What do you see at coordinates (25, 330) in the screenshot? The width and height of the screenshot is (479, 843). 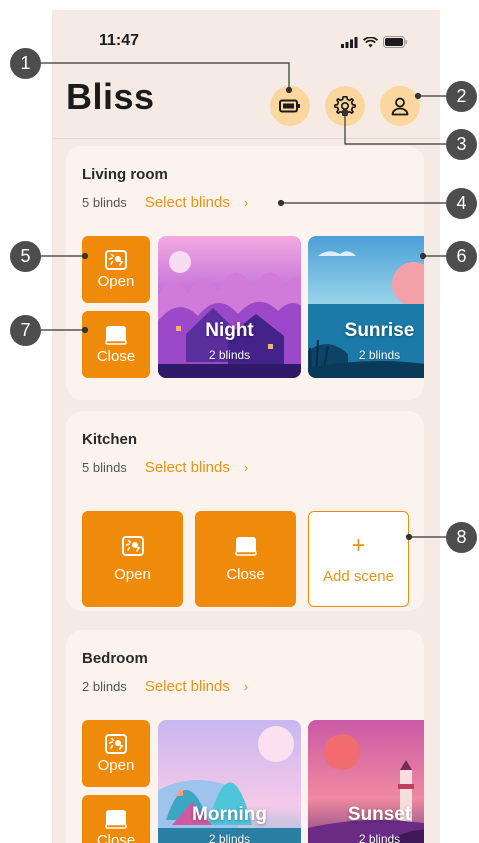 I see `callout-marker: 7` at bounding box center [25, 330].